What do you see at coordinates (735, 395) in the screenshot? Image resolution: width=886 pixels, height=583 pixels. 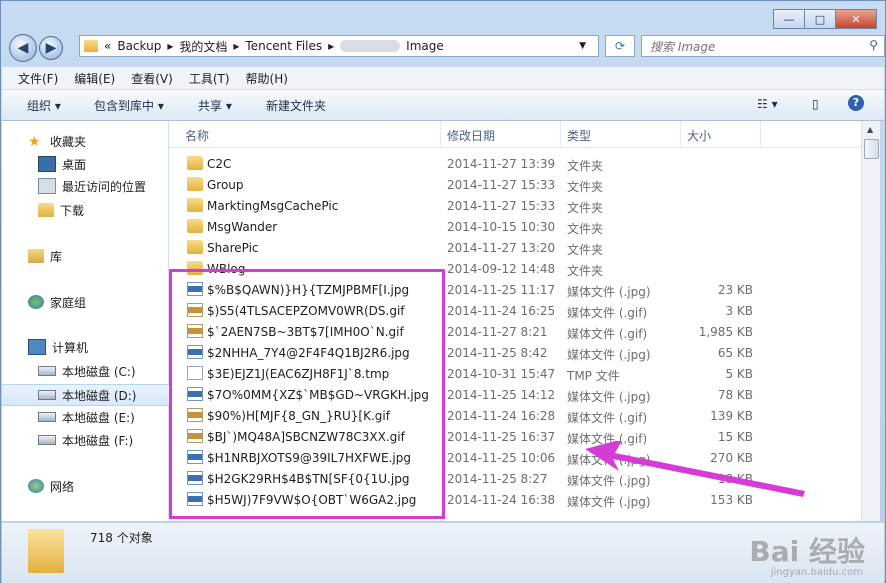 I see `file-size: 78 KB` at bounding box center [735, 395].